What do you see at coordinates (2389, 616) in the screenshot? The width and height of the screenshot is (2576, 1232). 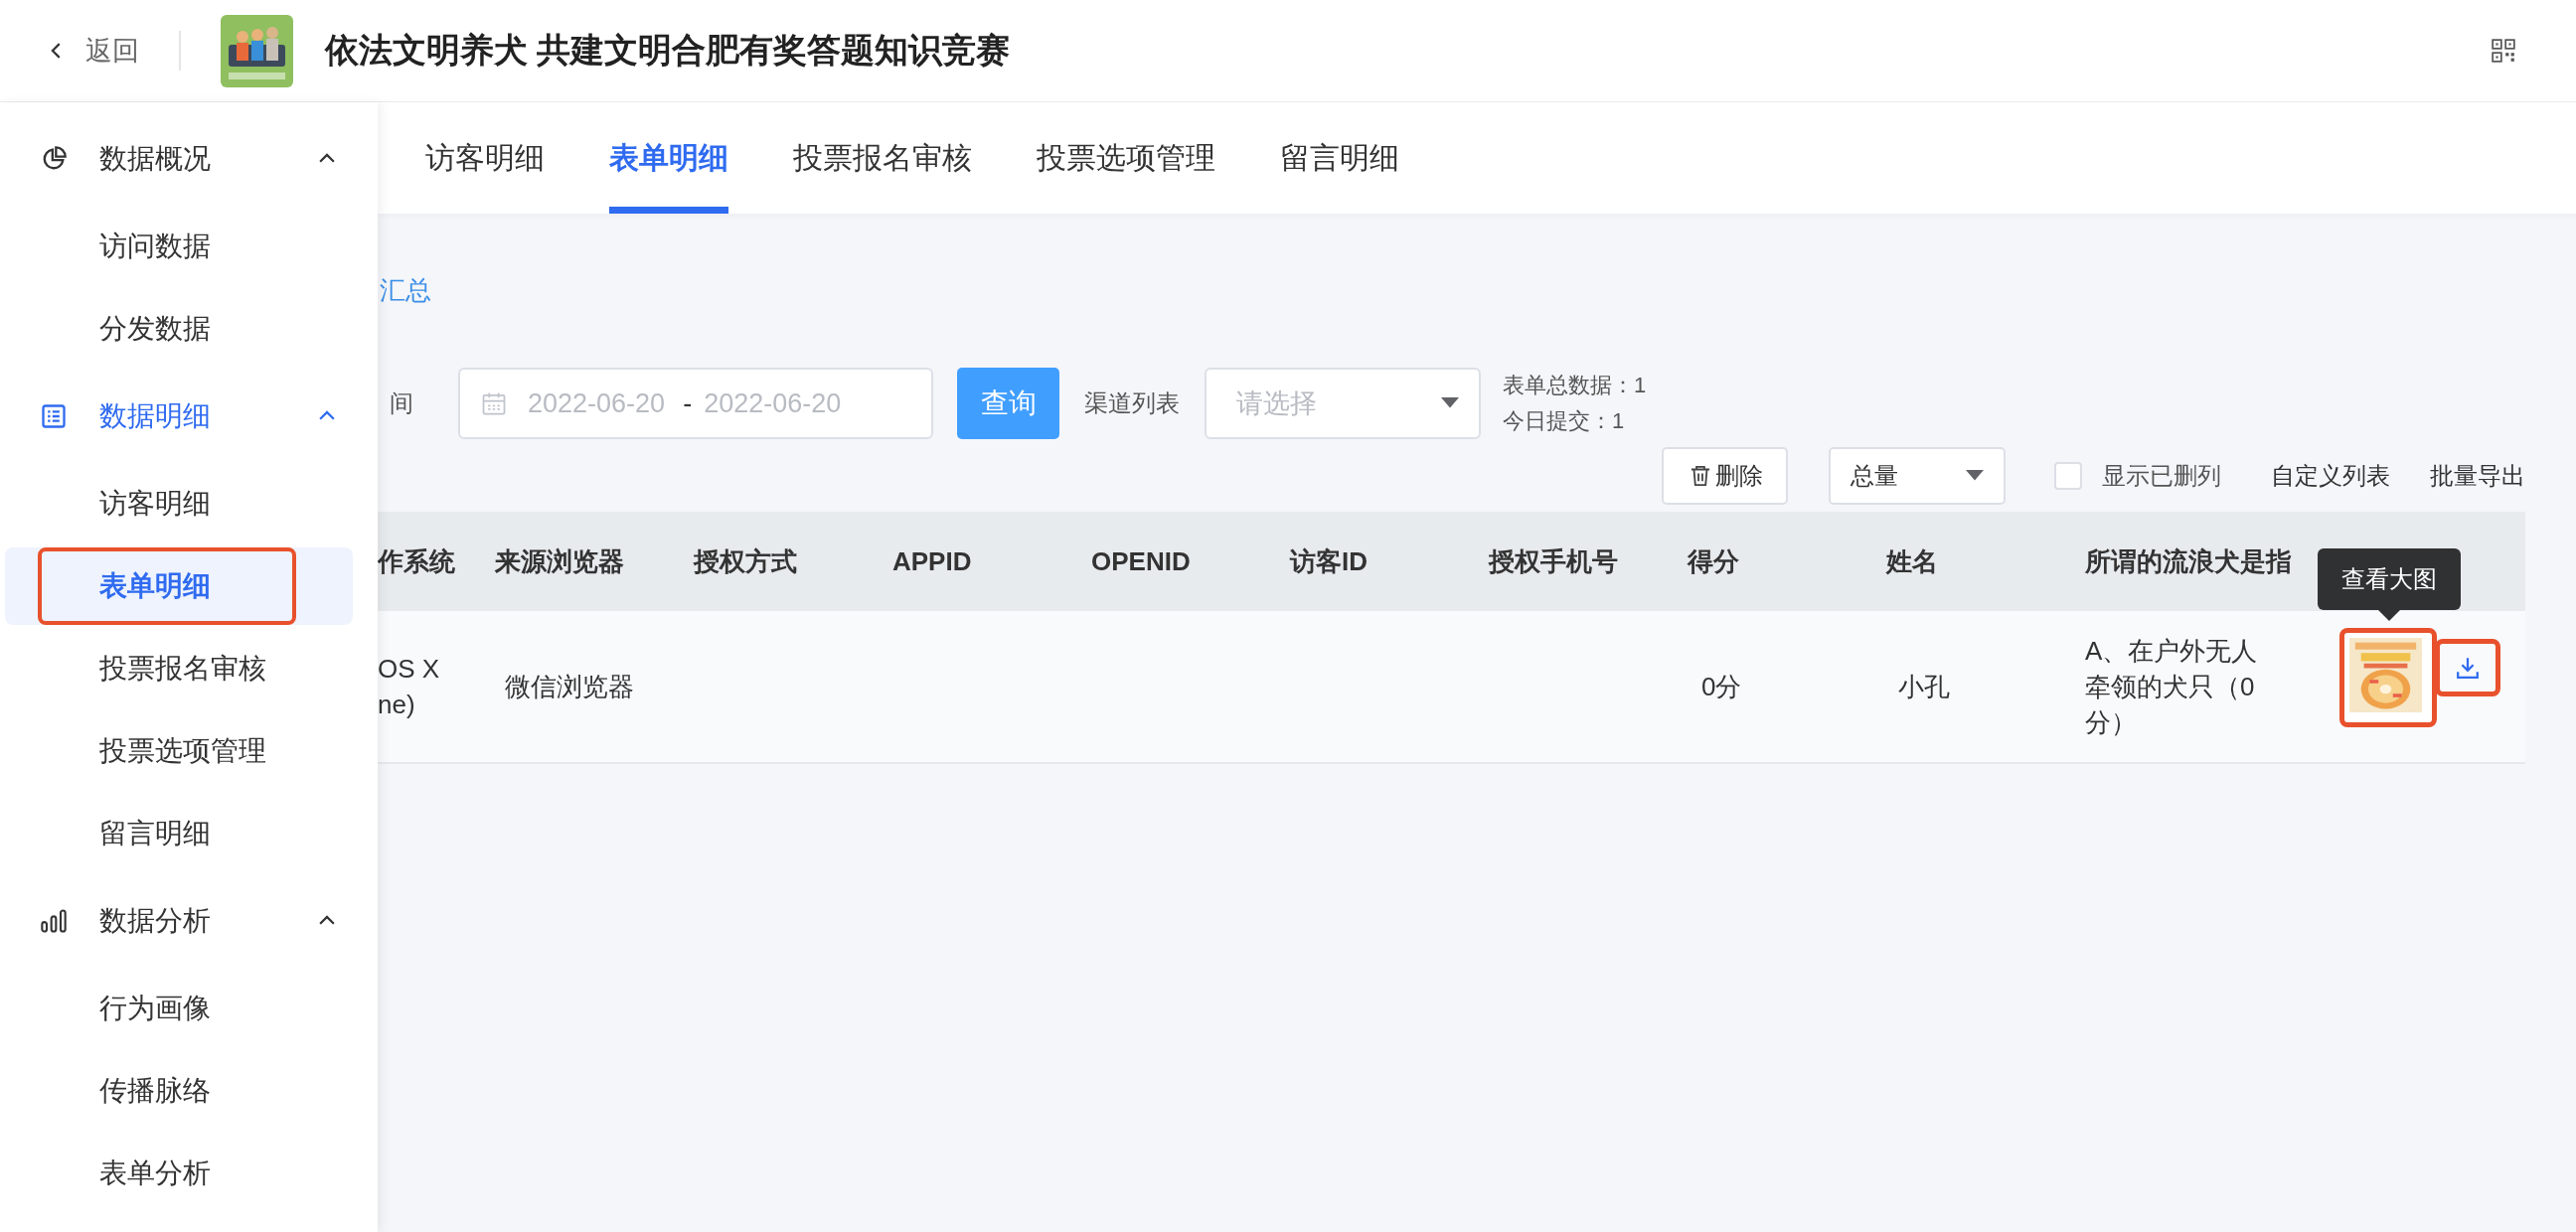 I see `tooltip-arrow-icon` at bounding box center [2389, 616].